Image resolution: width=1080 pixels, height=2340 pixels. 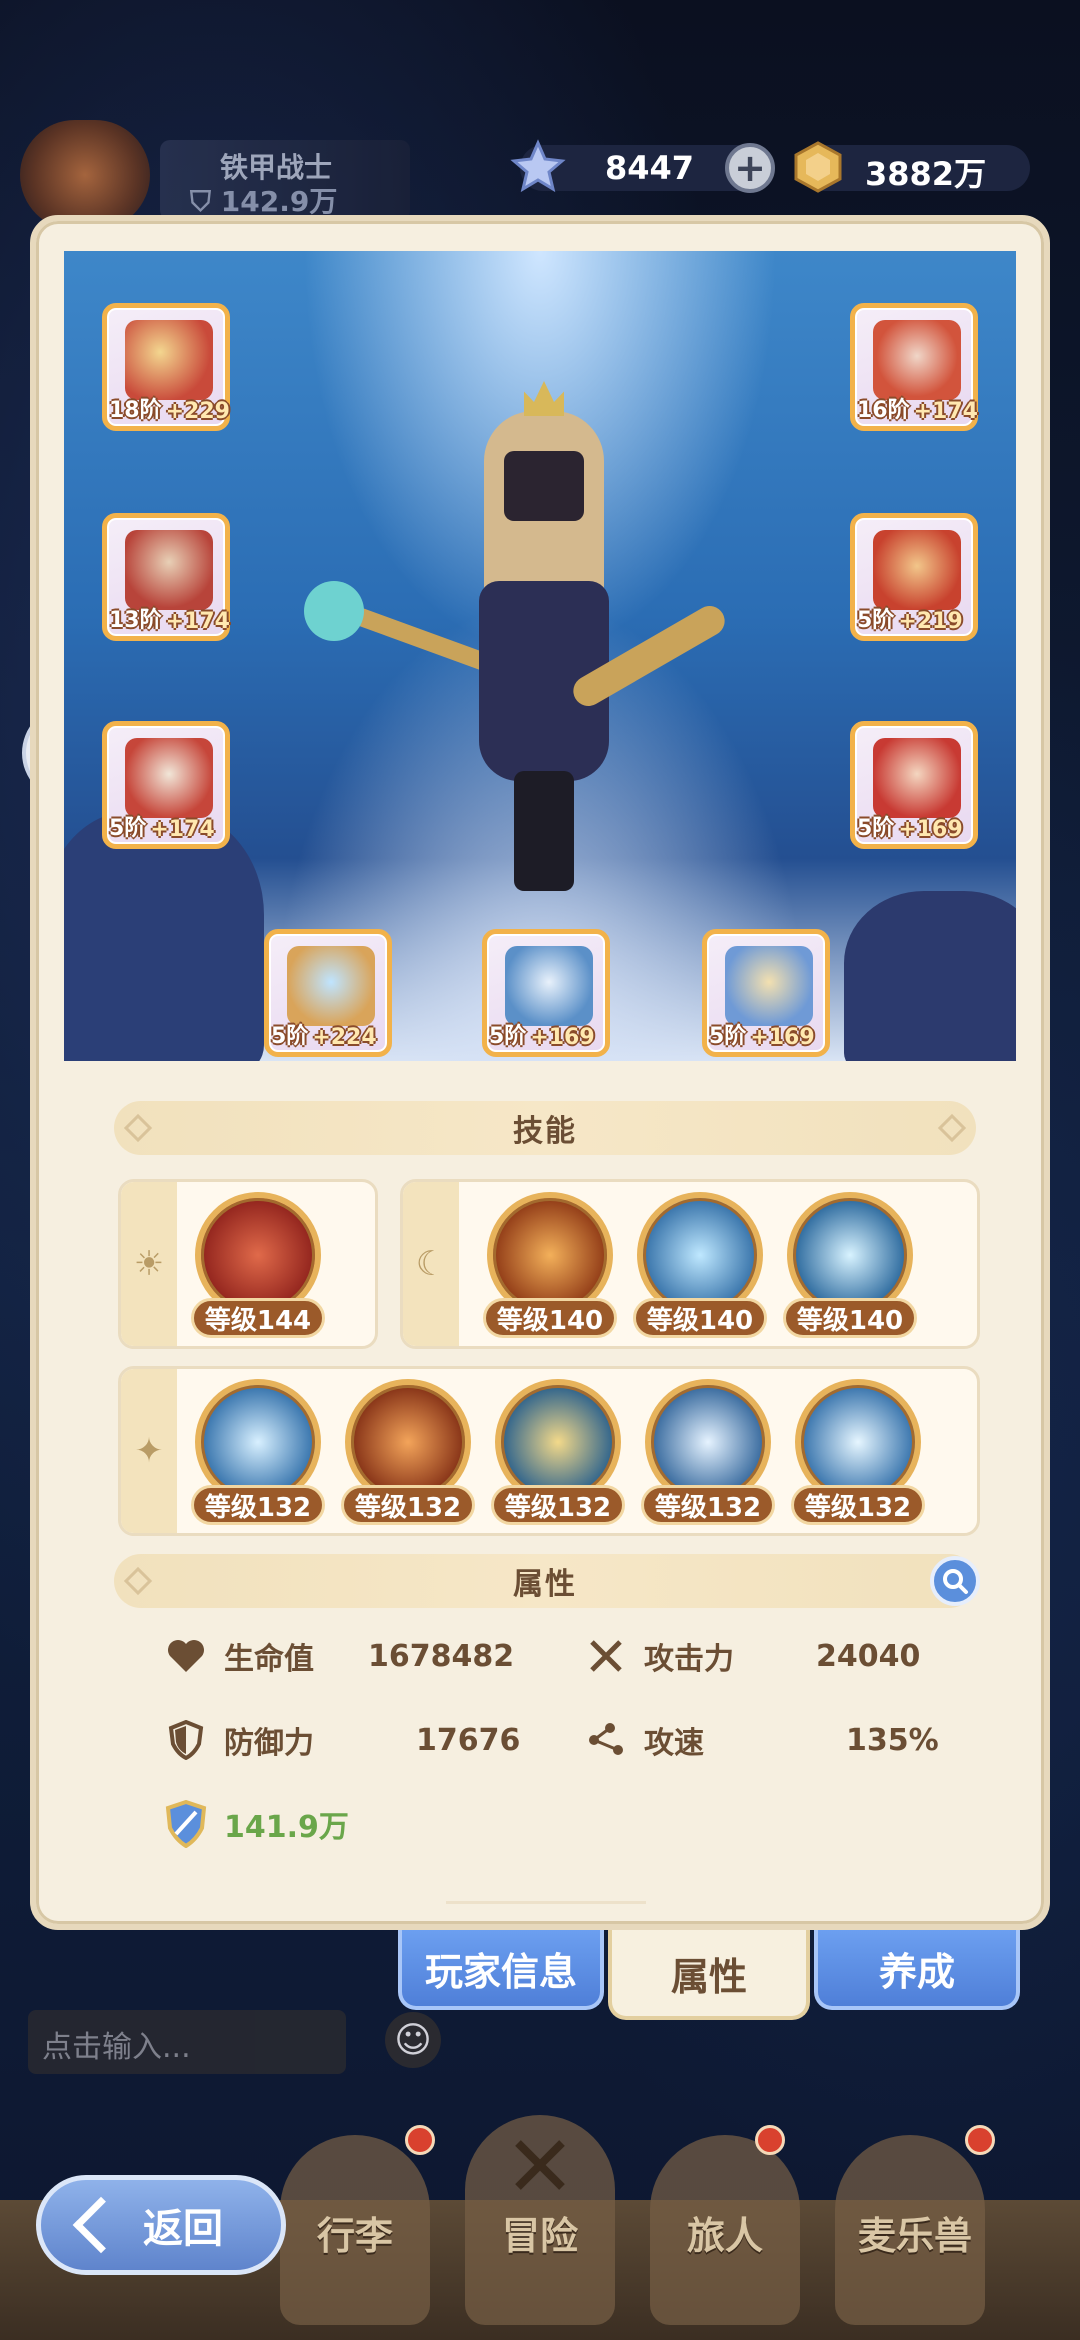 I want to click on equip-tier: 13阶, so click(x=135, y=620).